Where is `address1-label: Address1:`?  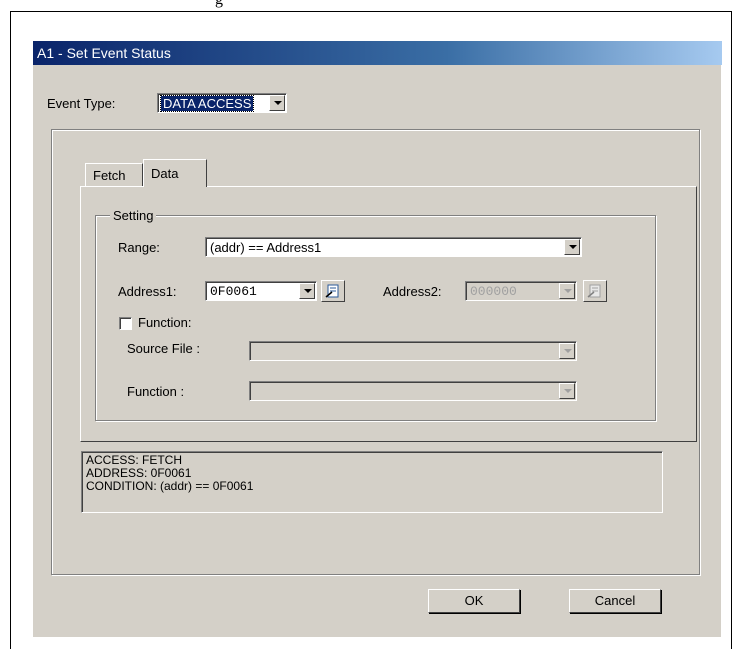 address1-label: Address1: is located at coordinates (147, 291).